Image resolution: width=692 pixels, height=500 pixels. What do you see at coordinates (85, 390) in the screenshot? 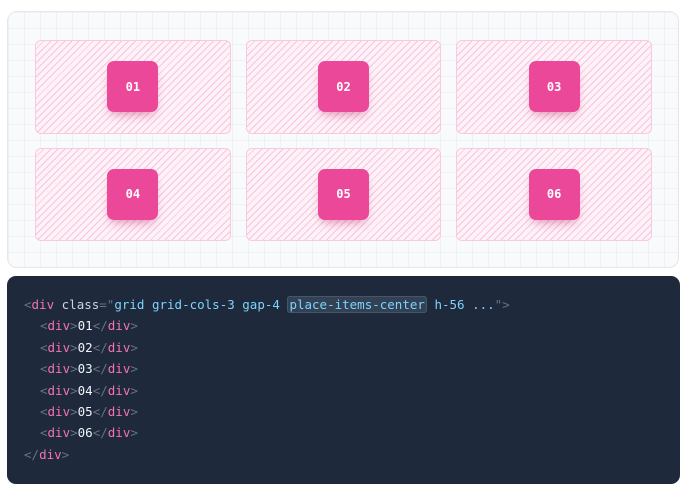
I see `code-text: 04` at bounding box center [85, 390].